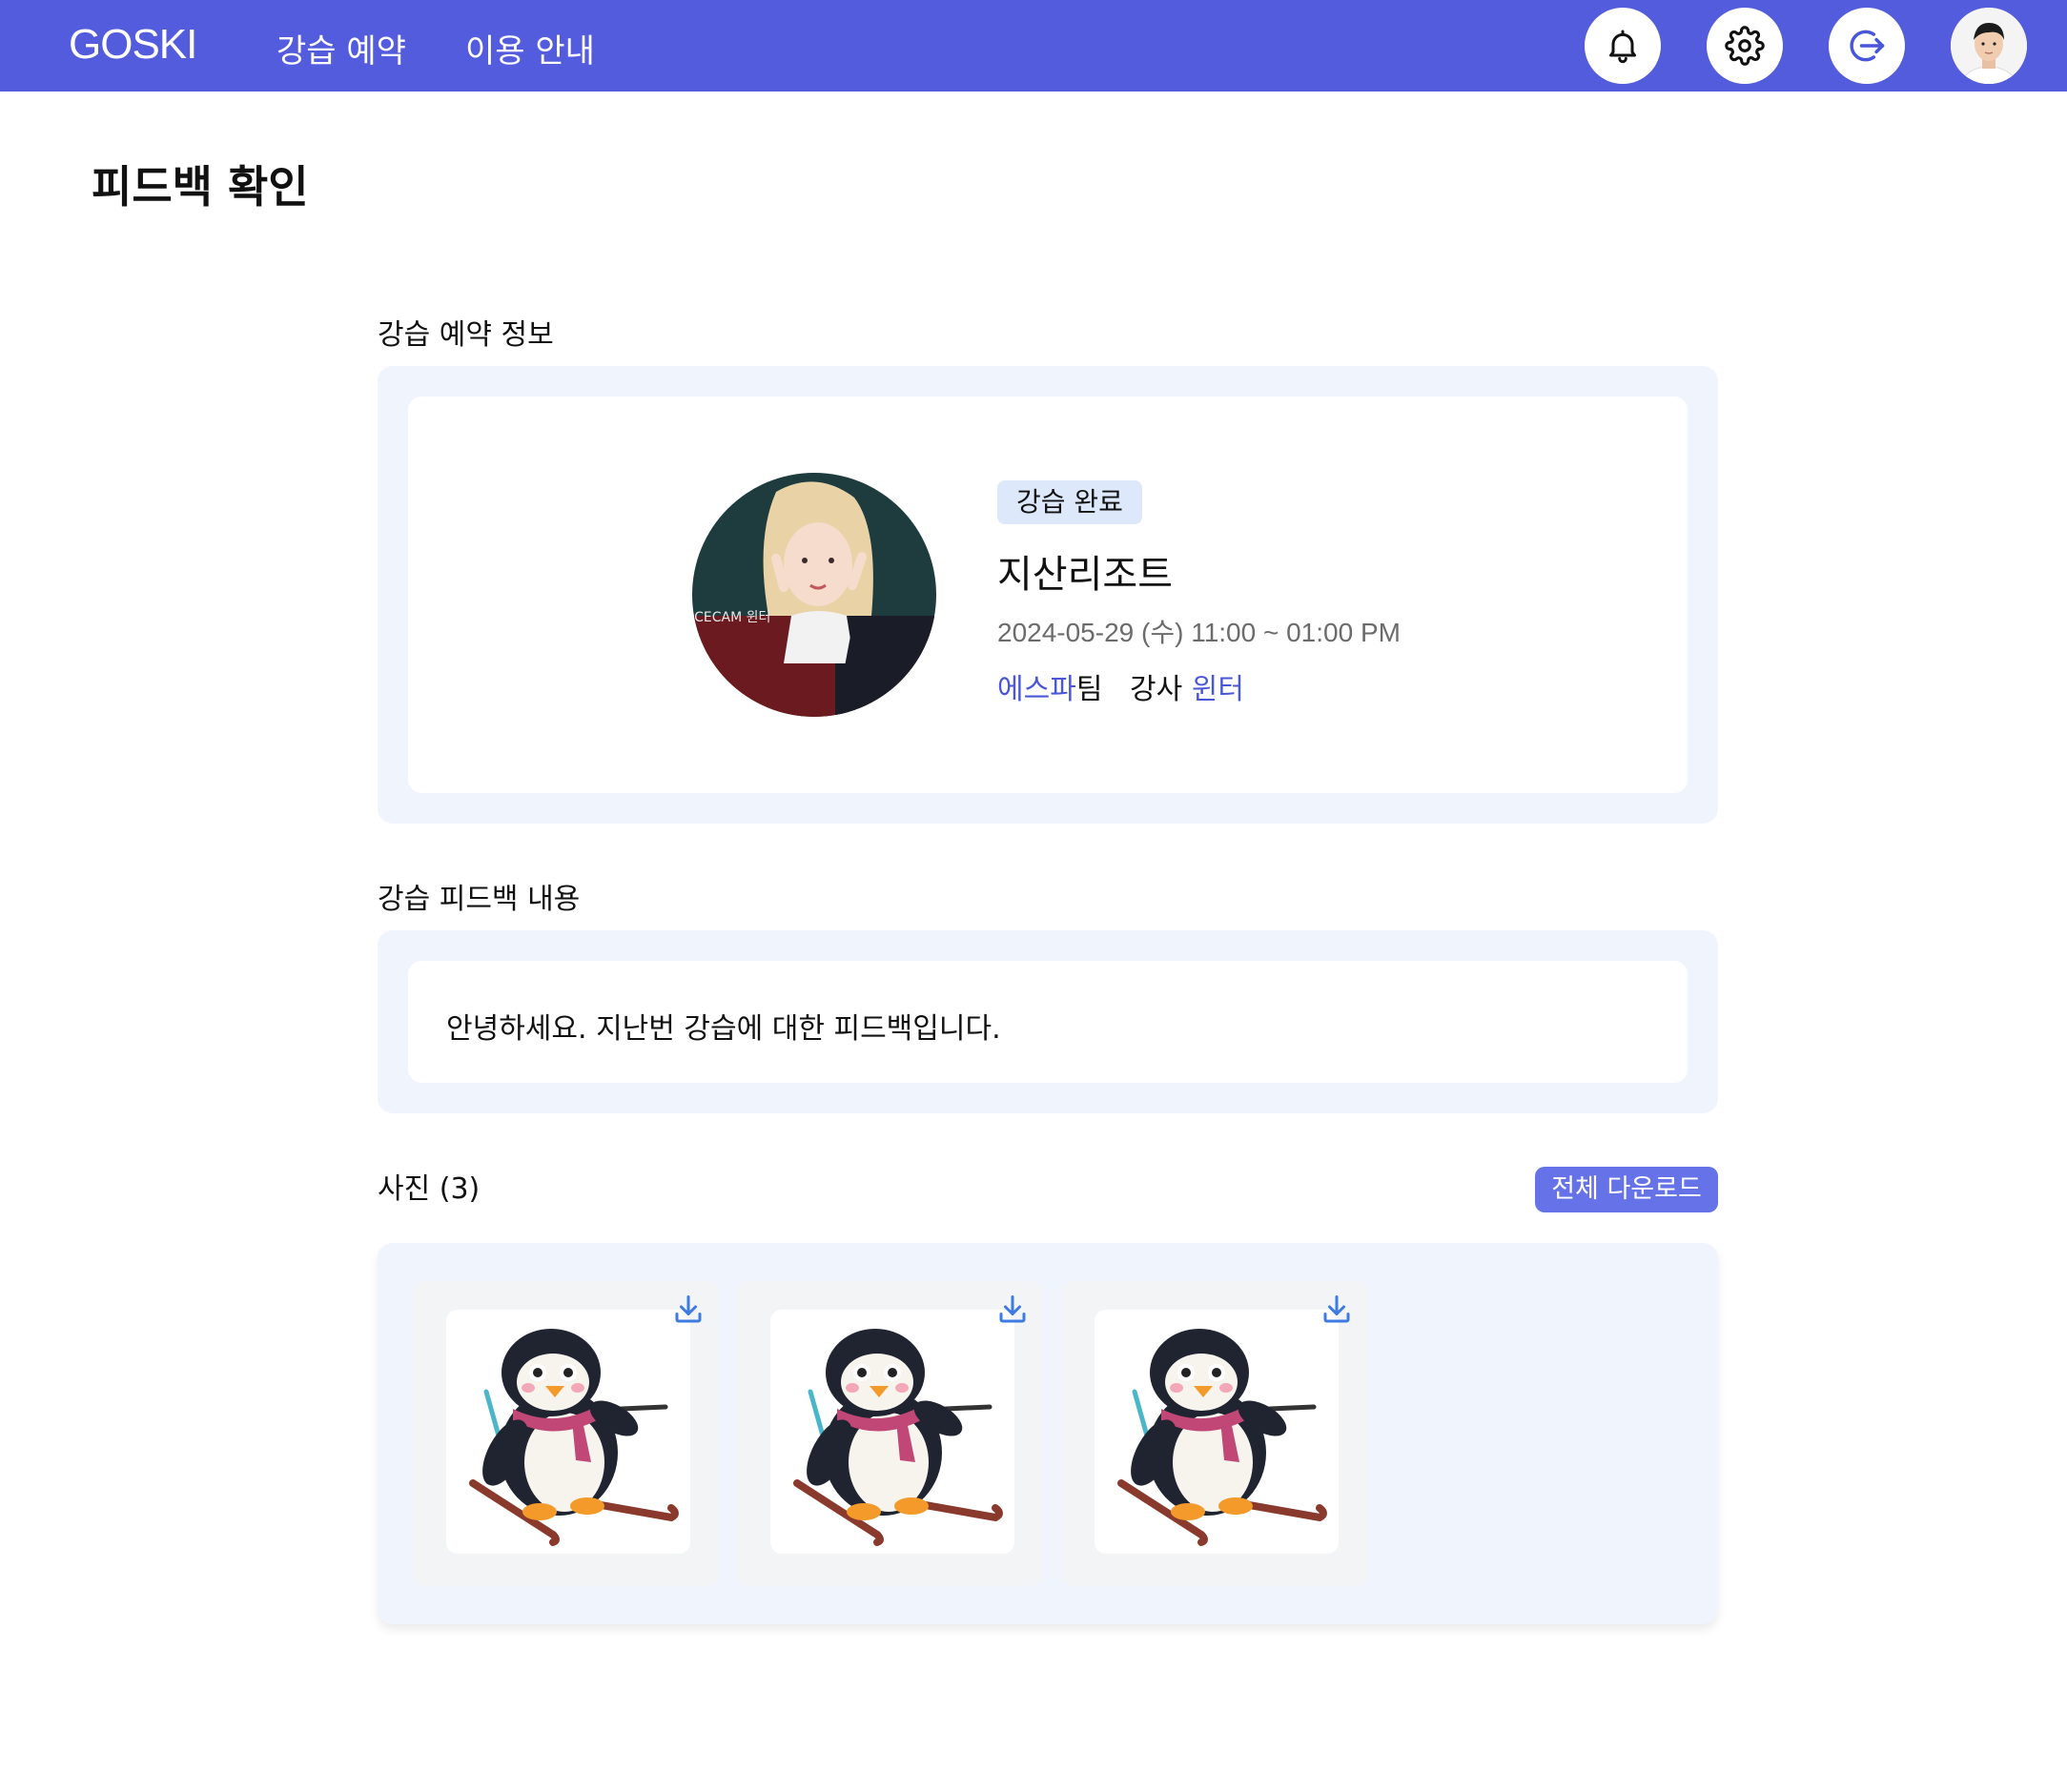 The image size is (2067, 1792). I want to click on feedback-panel: 안녕하세요. 지난번 강습에 대한 피드백입니다., so click(1048, 1021).